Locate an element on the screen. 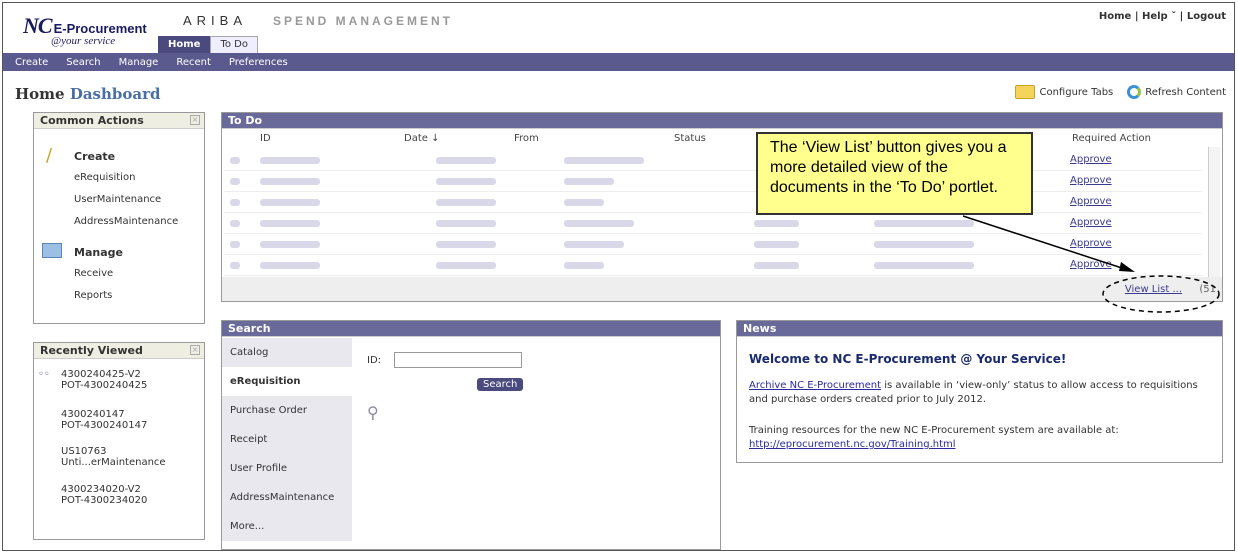  search-tab-catalog: Catalog is located at coordinates (287, 352).